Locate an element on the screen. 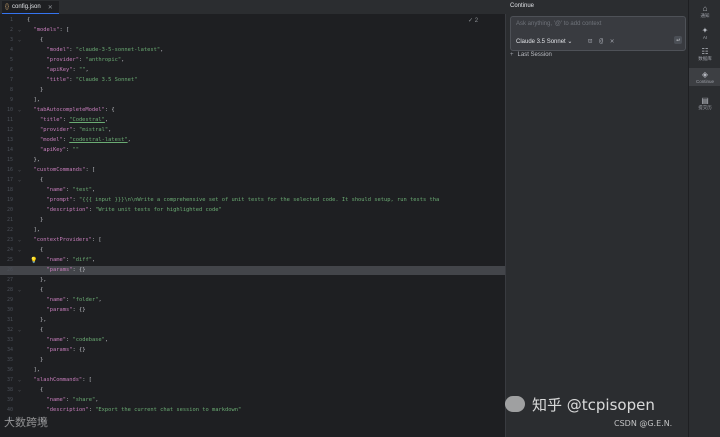  line-number: 26 is located at coordinates (9, 270).